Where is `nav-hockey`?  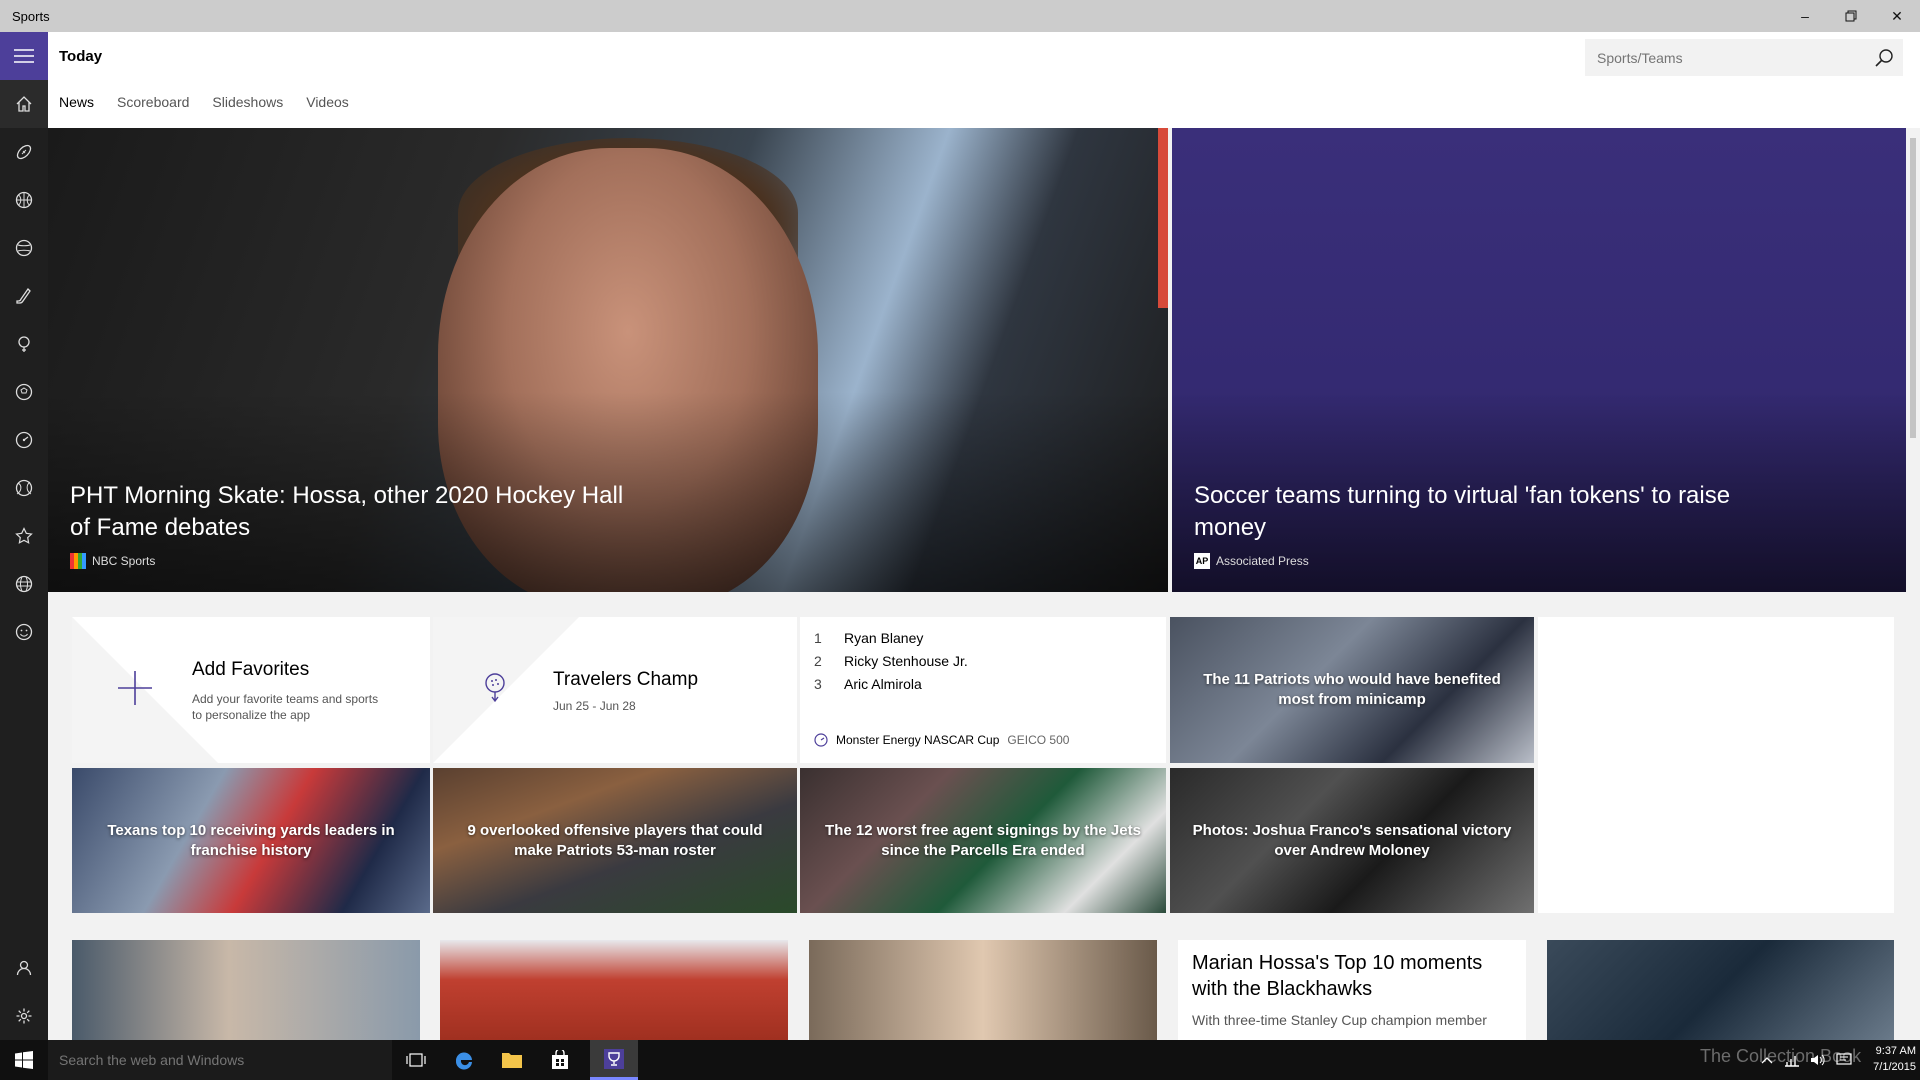 nav-hockey is located at coordinates (24, 296).